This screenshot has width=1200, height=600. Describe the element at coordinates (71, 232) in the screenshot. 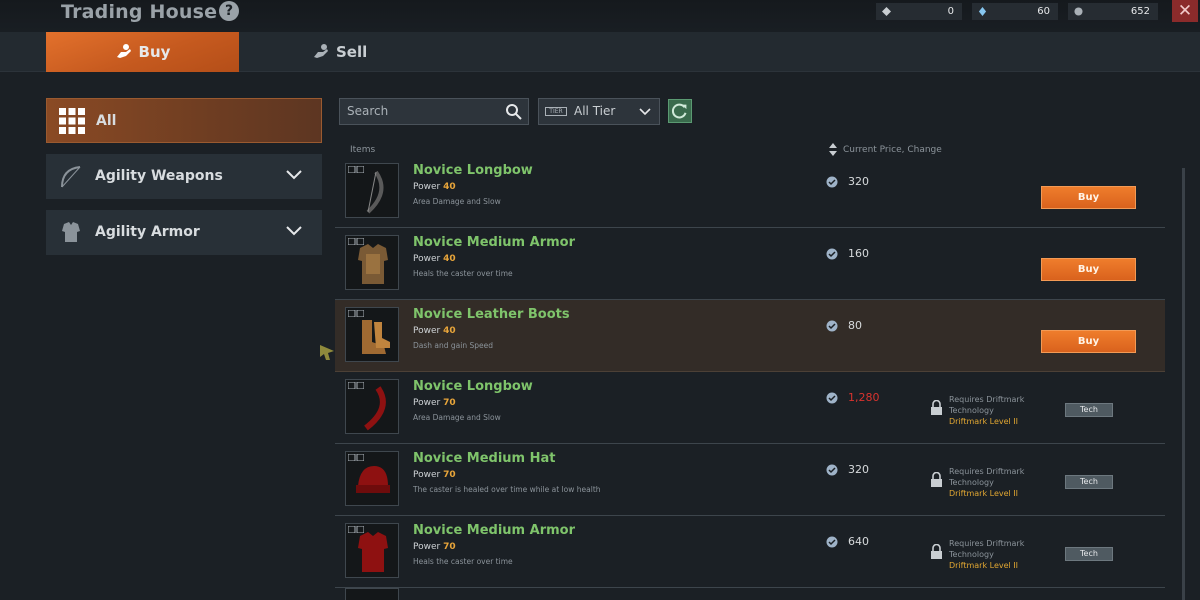

I see `armor-icon` at that location.